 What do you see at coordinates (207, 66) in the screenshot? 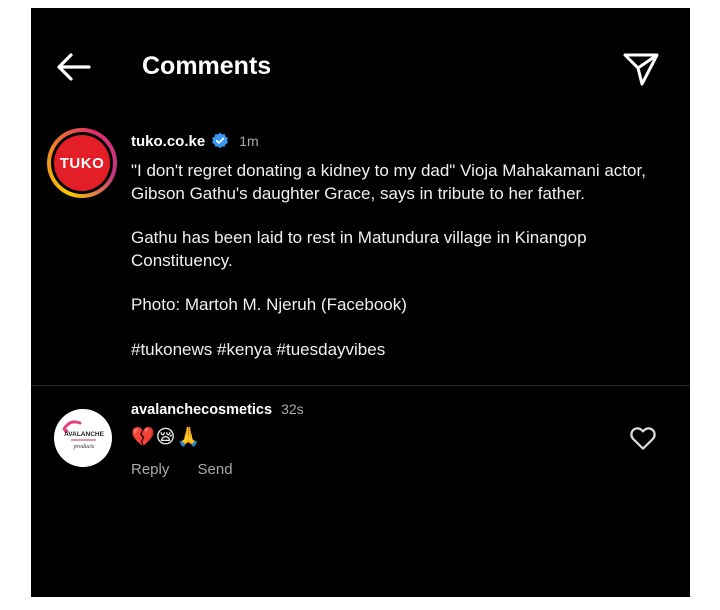
I see `page-title: Comments` at bounding box center [207, 66].